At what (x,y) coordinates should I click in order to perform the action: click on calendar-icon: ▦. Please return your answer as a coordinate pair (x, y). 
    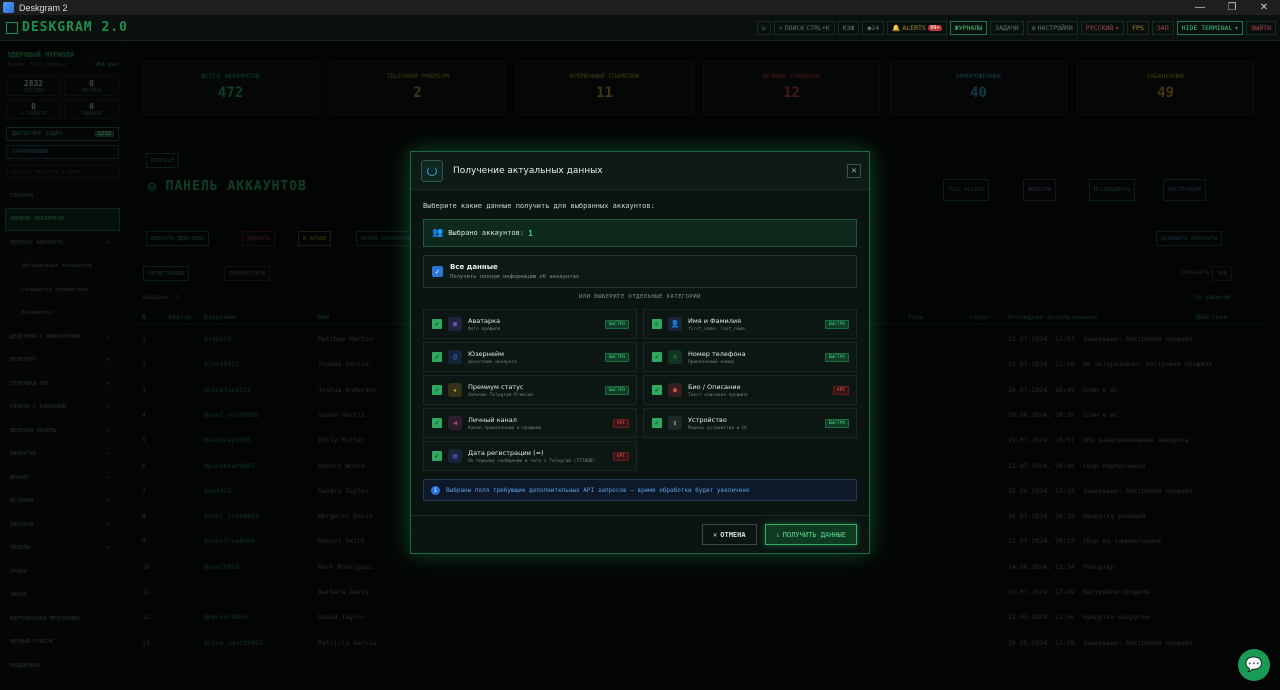
    Looking at the image, I should click on (455, 456).